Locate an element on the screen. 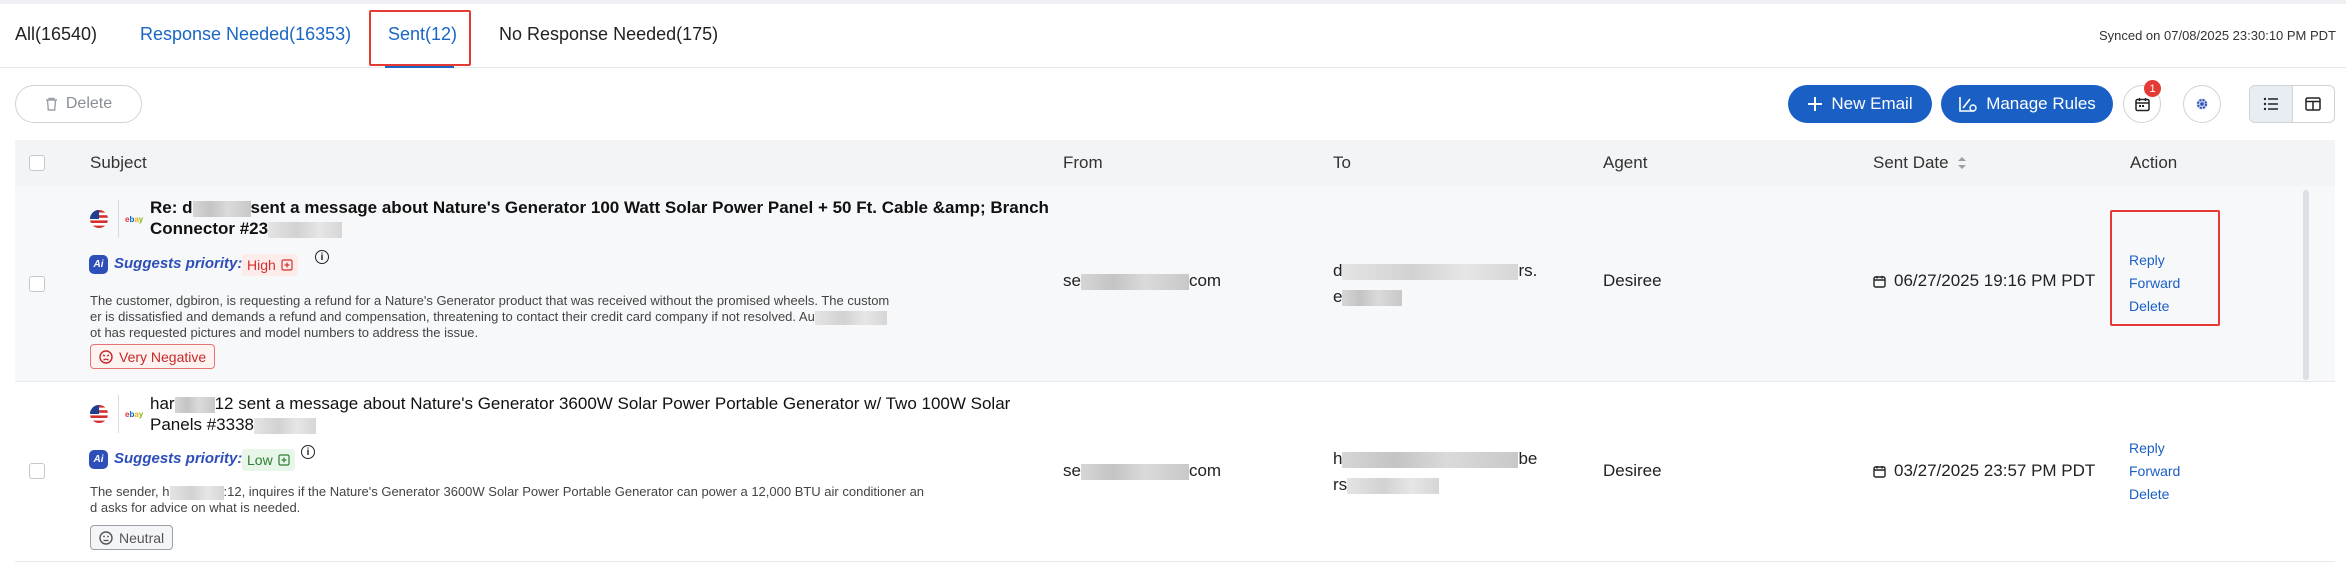  column-subject: Subject is located at coordinates (118, 162).